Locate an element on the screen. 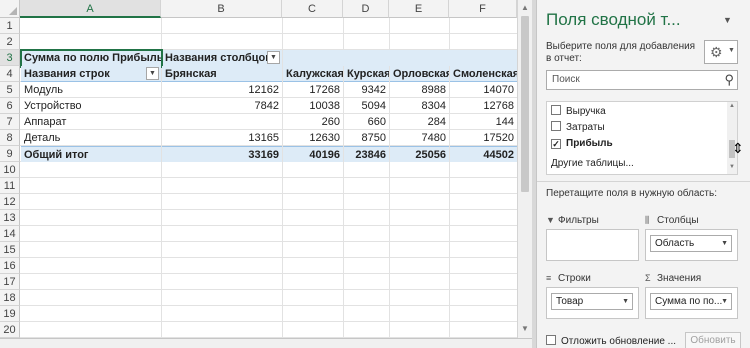 The width and height of the screenshot is (750, 348). pivot-value-cell: 5094 is located at coordinates (366, 106).